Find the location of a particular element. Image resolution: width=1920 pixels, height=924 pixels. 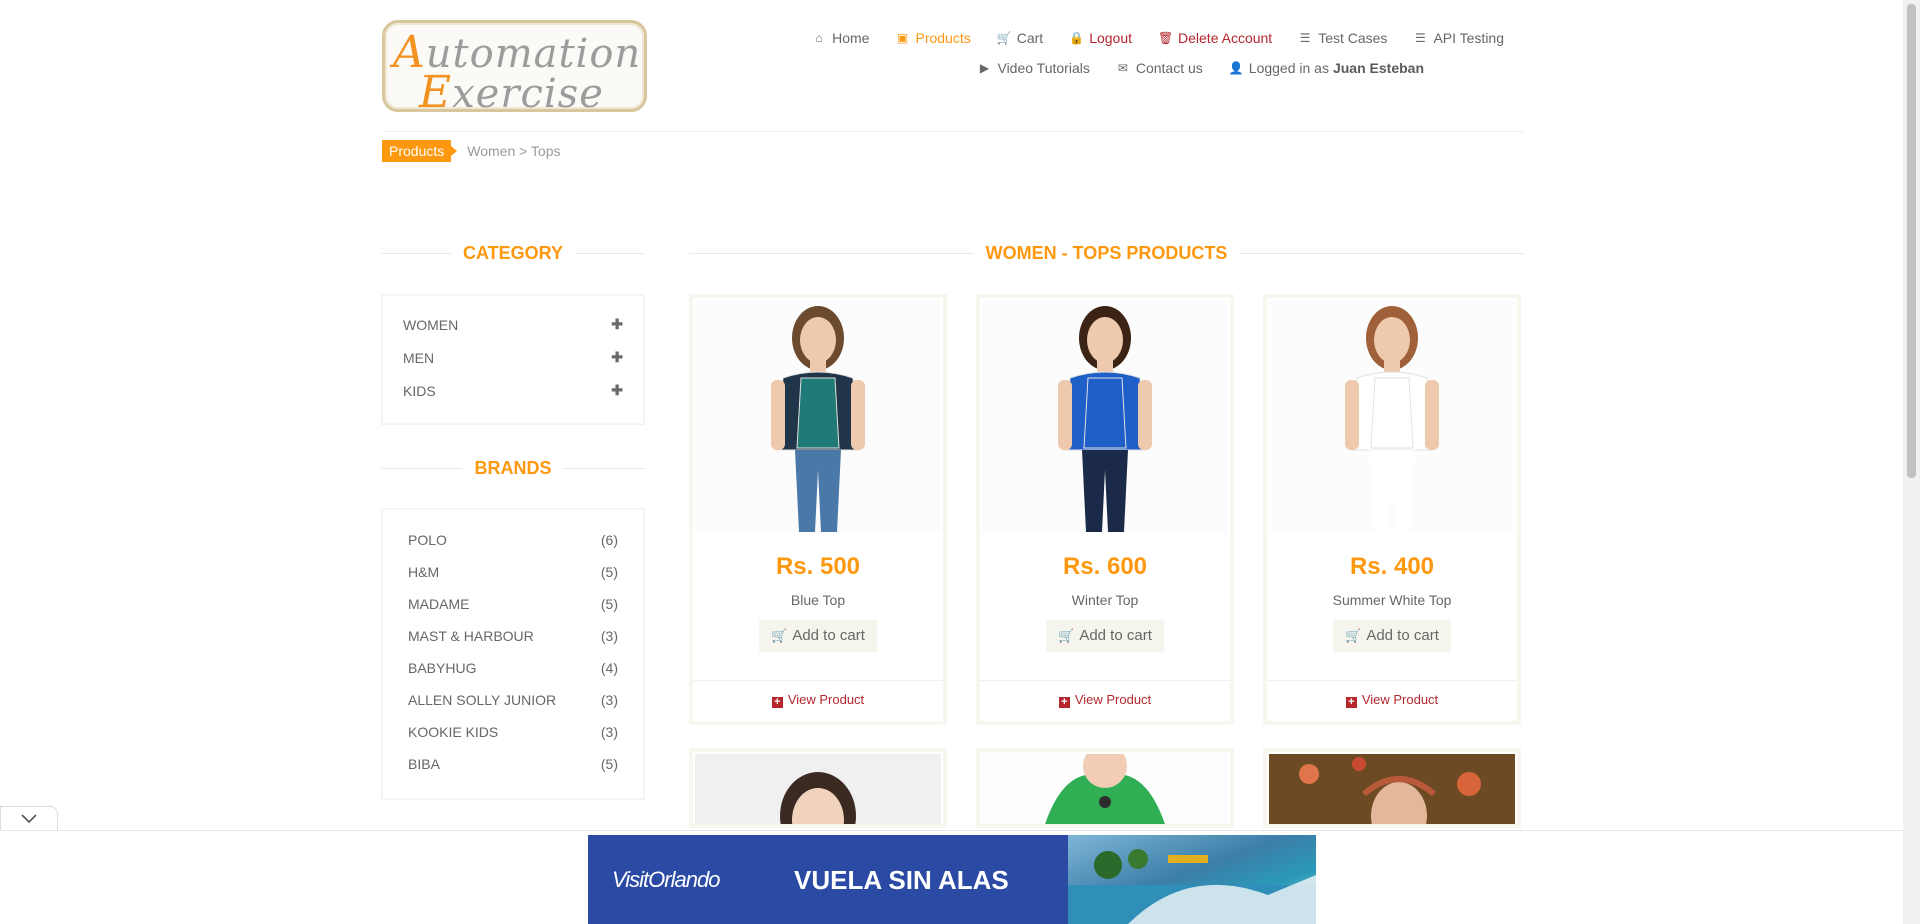

brand-label: MAST & HARBOUR is located at coordinates (471, 636).